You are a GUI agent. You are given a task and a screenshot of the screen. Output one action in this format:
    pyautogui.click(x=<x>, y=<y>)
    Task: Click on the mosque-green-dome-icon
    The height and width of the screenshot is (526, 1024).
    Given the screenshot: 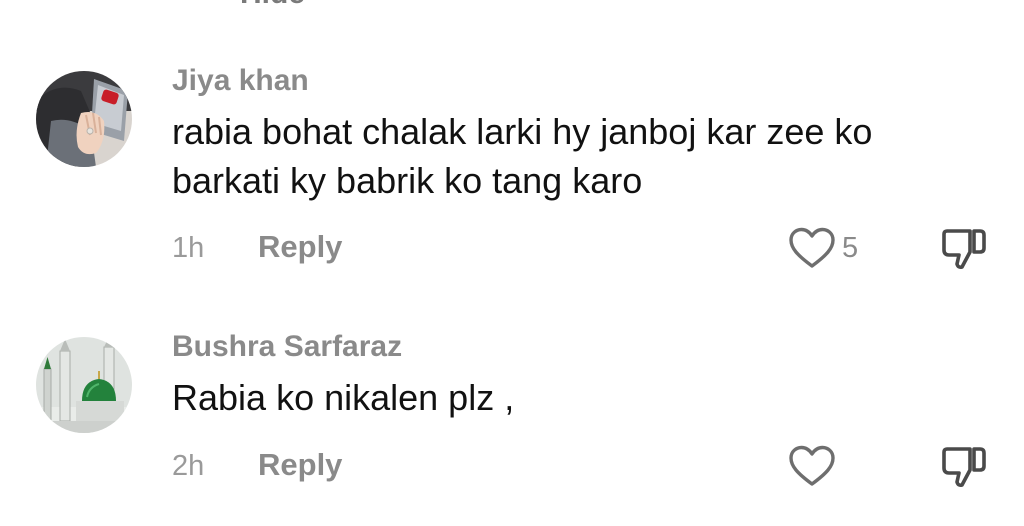 What is the action you would take?
    pyautogui.click(x=84, y=385)
    